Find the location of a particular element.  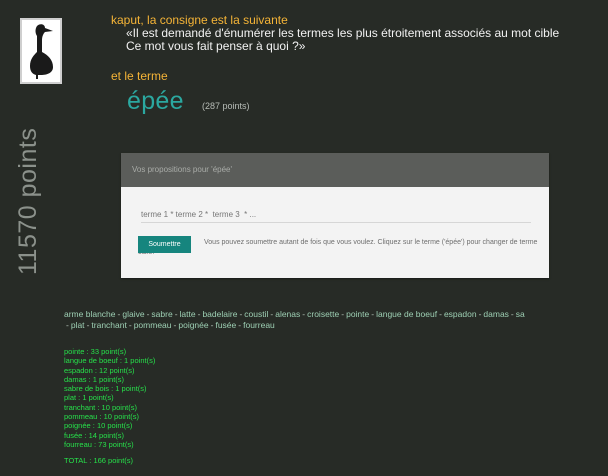

terms-input is located at coordinates (336, 214).